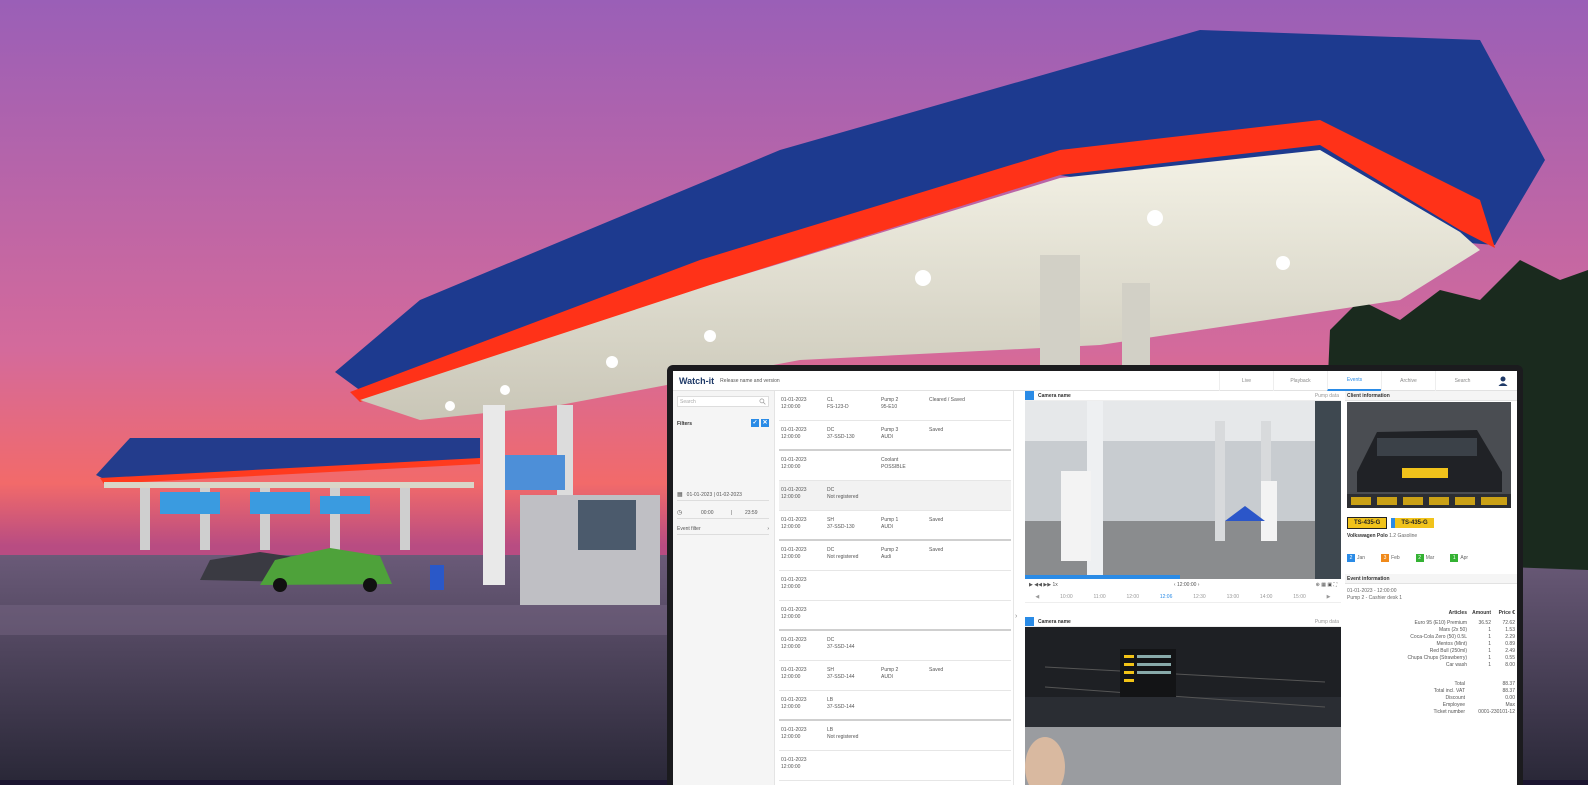 Image resolution: width=1588 pixels, height=785 pixels. What do you see at coordinates (1016, 588) in the screenshot?
I see `panel-splitter: ›` at bounding box center [1016, 588].